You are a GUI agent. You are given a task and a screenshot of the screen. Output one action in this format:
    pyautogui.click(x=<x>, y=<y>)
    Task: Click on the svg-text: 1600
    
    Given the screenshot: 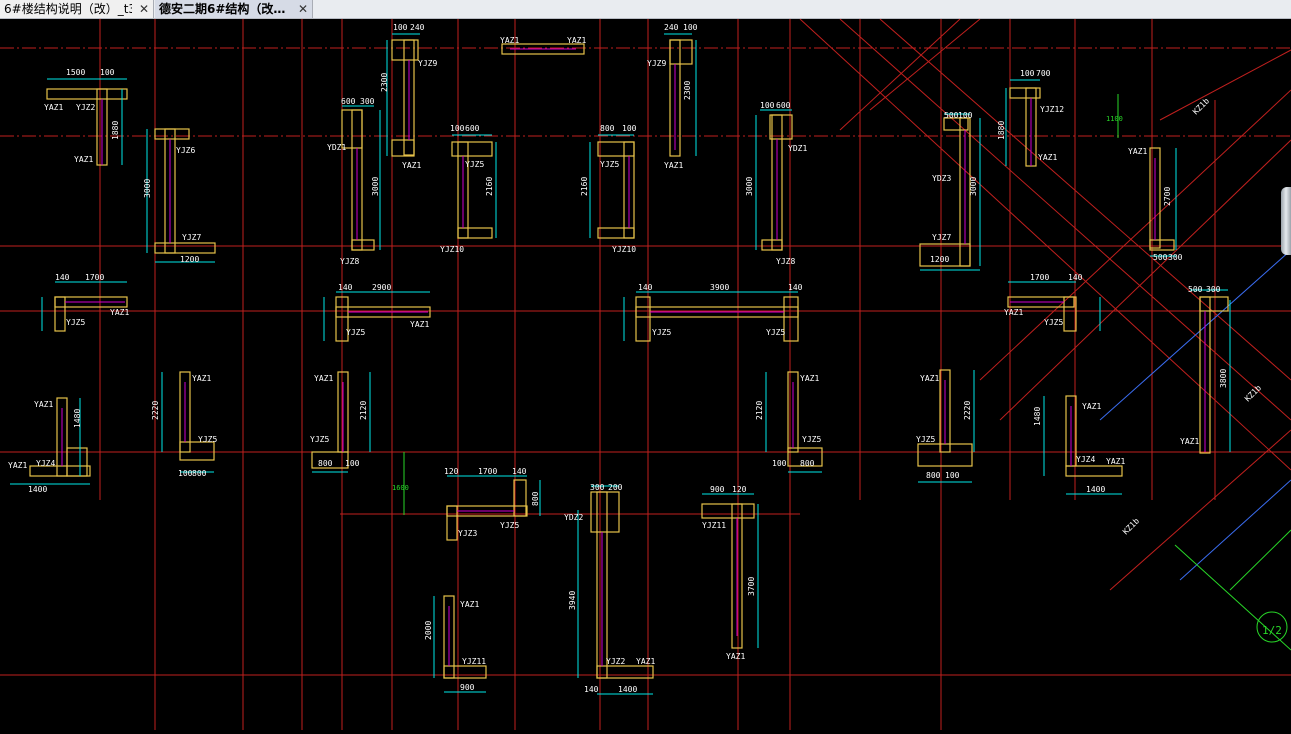 What is the action you would take?
    pyautogui.click(x=400, y=488)
    